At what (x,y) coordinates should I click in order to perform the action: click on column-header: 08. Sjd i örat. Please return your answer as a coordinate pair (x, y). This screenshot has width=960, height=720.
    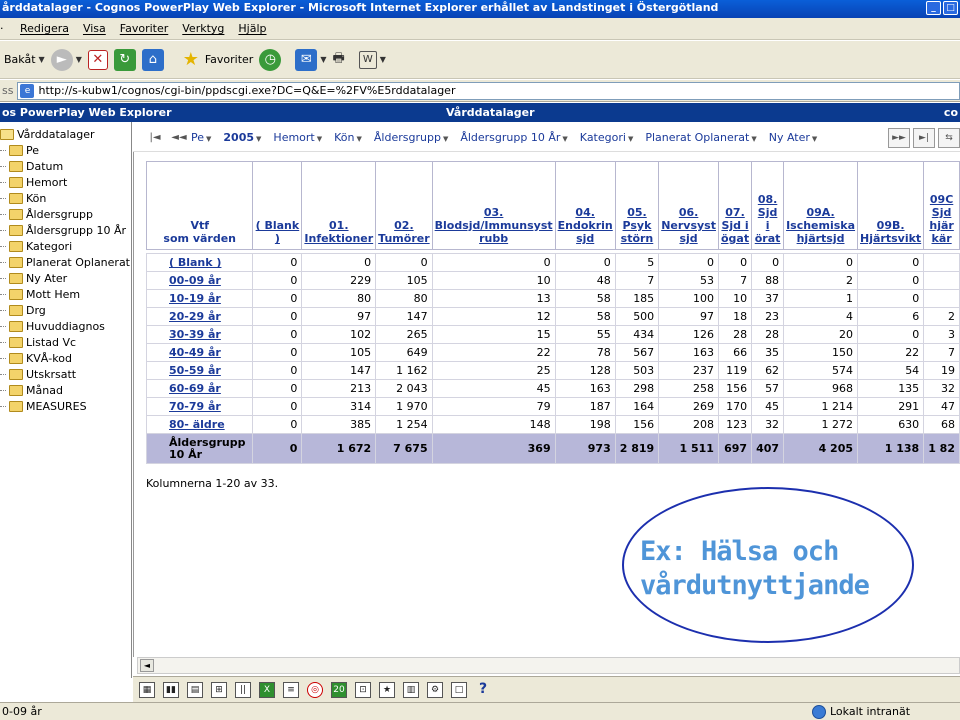
    Looking at the image, I should click on (768, 205).